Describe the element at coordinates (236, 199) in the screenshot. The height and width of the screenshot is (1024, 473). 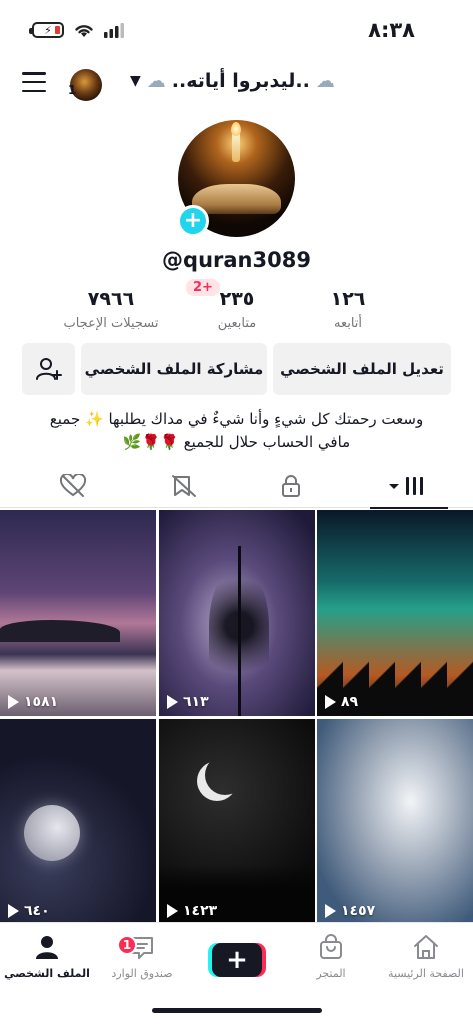
I see `book-graphic` at that location.